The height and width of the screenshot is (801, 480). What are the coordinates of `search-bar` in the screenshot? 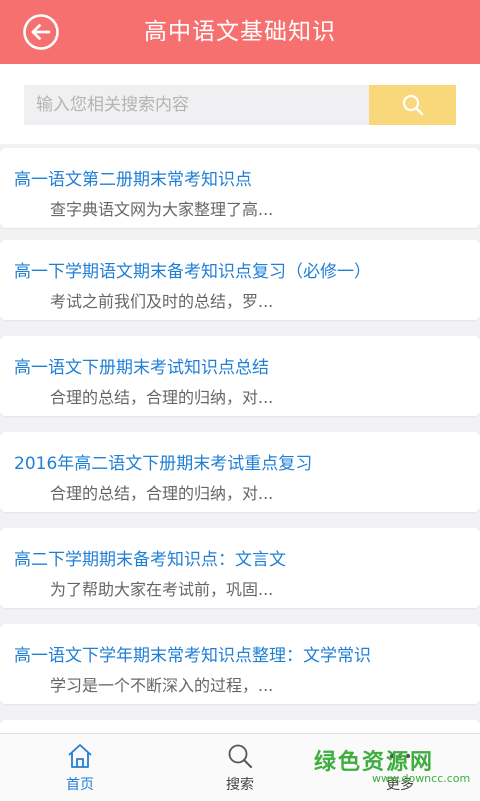 It's located at (240, 104).